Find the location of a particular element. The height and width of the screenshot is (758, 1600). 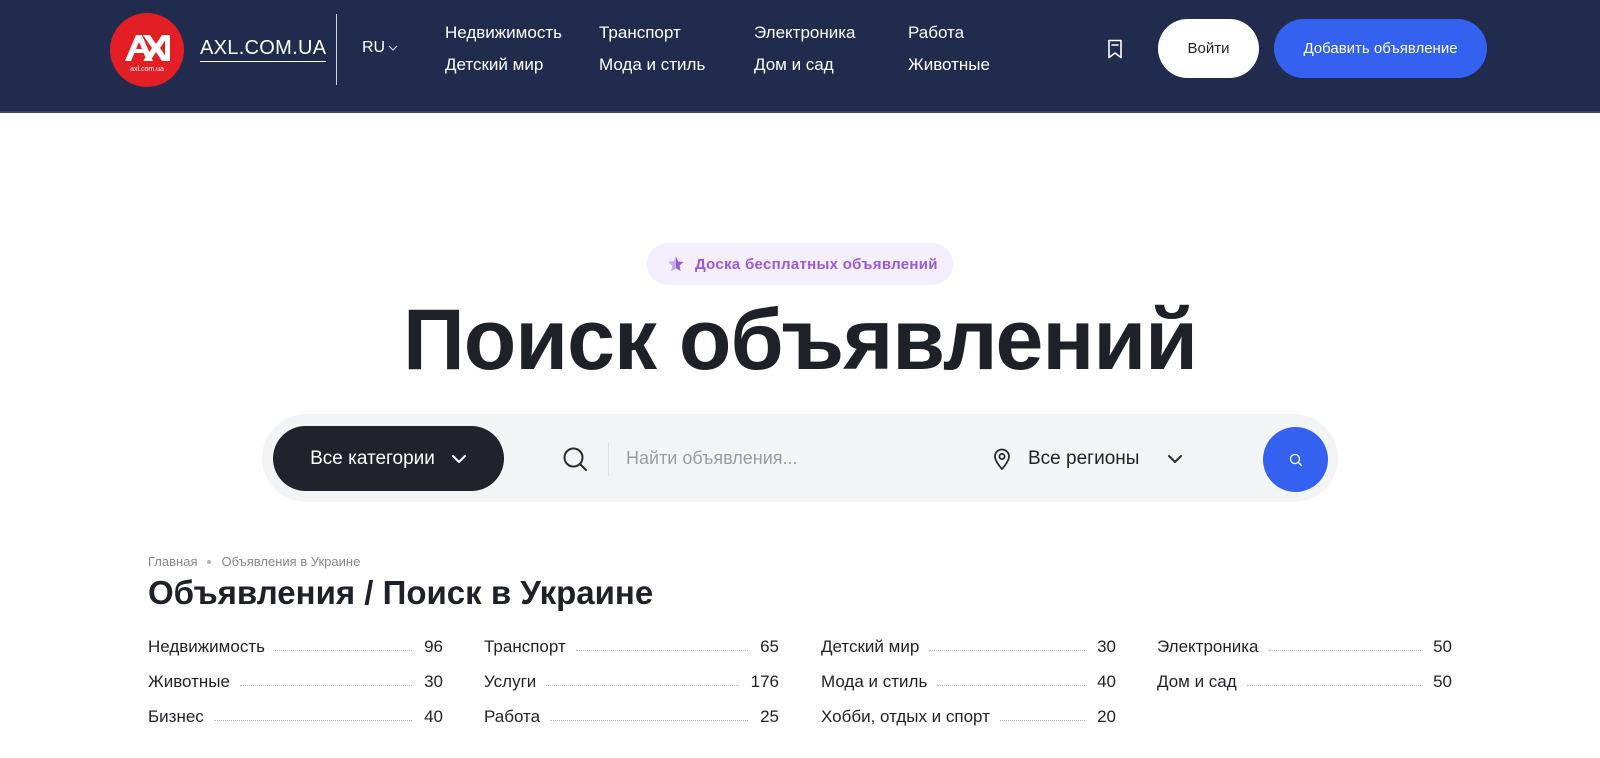

category-name: Мода и стиль is located at coordinates (874, 681).